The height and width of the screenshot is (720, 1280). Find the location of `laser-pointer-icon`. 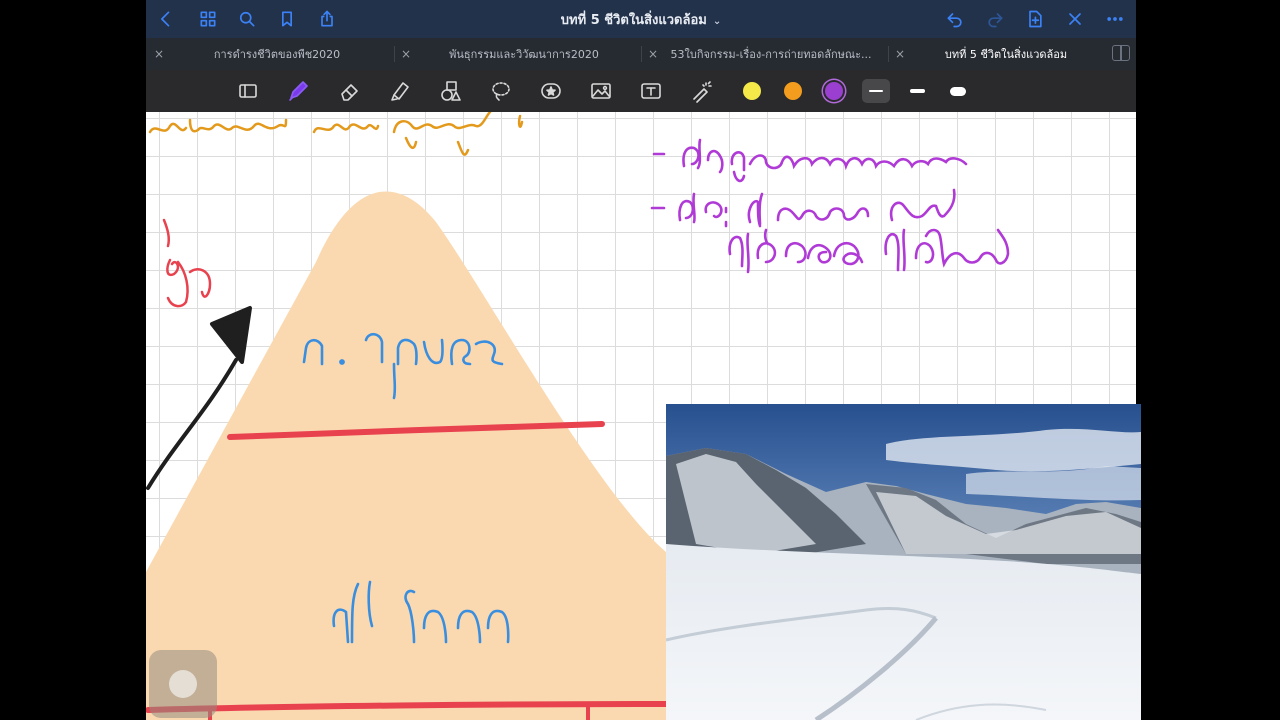

laser-pointer-icon is located at coordinates (701, 91).